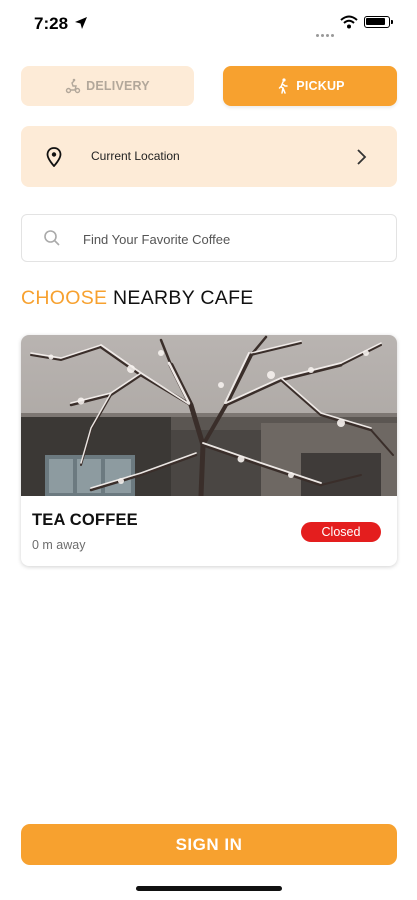 The height and width of the screenshot is (900, 417). I want to click on location-arrow-icon, so click(81, 23).